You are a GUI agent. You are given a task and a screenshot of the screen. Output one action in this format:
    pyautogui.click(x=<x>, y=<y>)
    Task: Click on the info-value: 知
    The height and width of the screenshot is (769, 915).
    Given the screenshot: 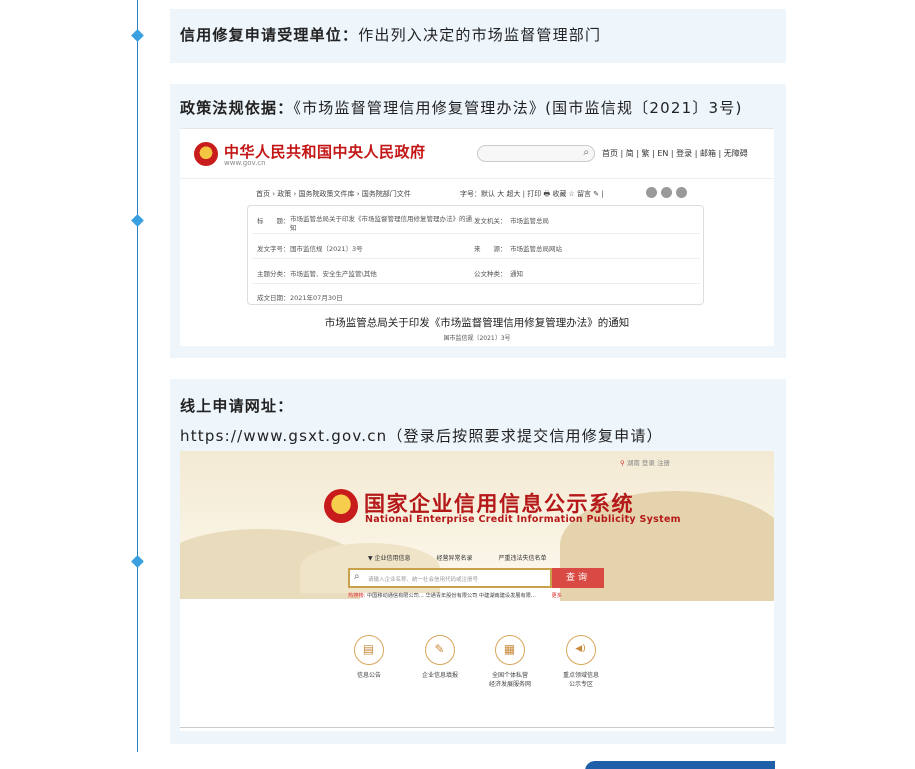 What is the action you would take?
    pyautogui.click(x=293, y=228)
    